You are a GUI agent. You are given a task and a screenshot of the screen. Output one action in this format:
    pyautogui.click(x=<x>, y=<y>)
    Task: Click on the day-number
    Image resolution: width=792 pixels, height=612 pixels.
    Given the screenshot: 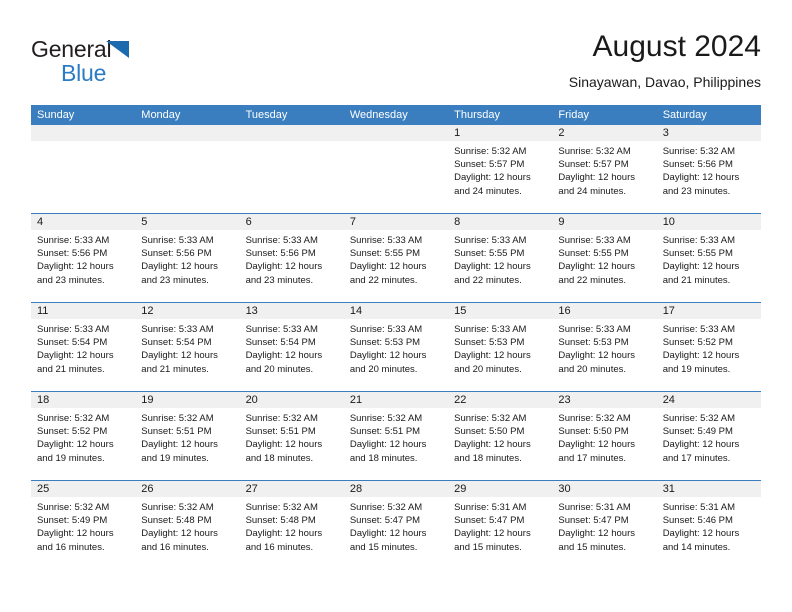 What is the action you would take?
    pyautogui.click(x=83, y=133)
    